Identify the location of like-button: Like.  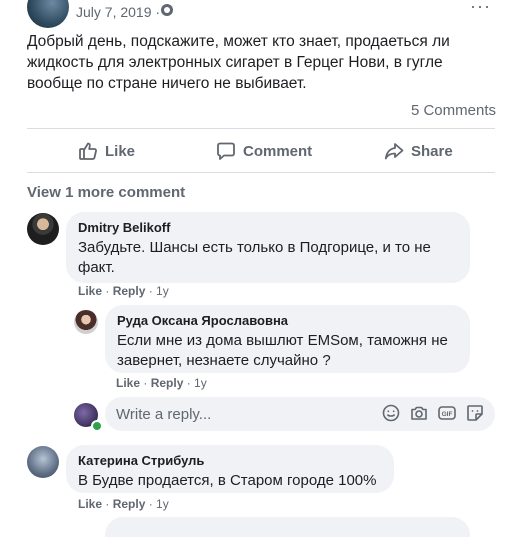
(106, 151).